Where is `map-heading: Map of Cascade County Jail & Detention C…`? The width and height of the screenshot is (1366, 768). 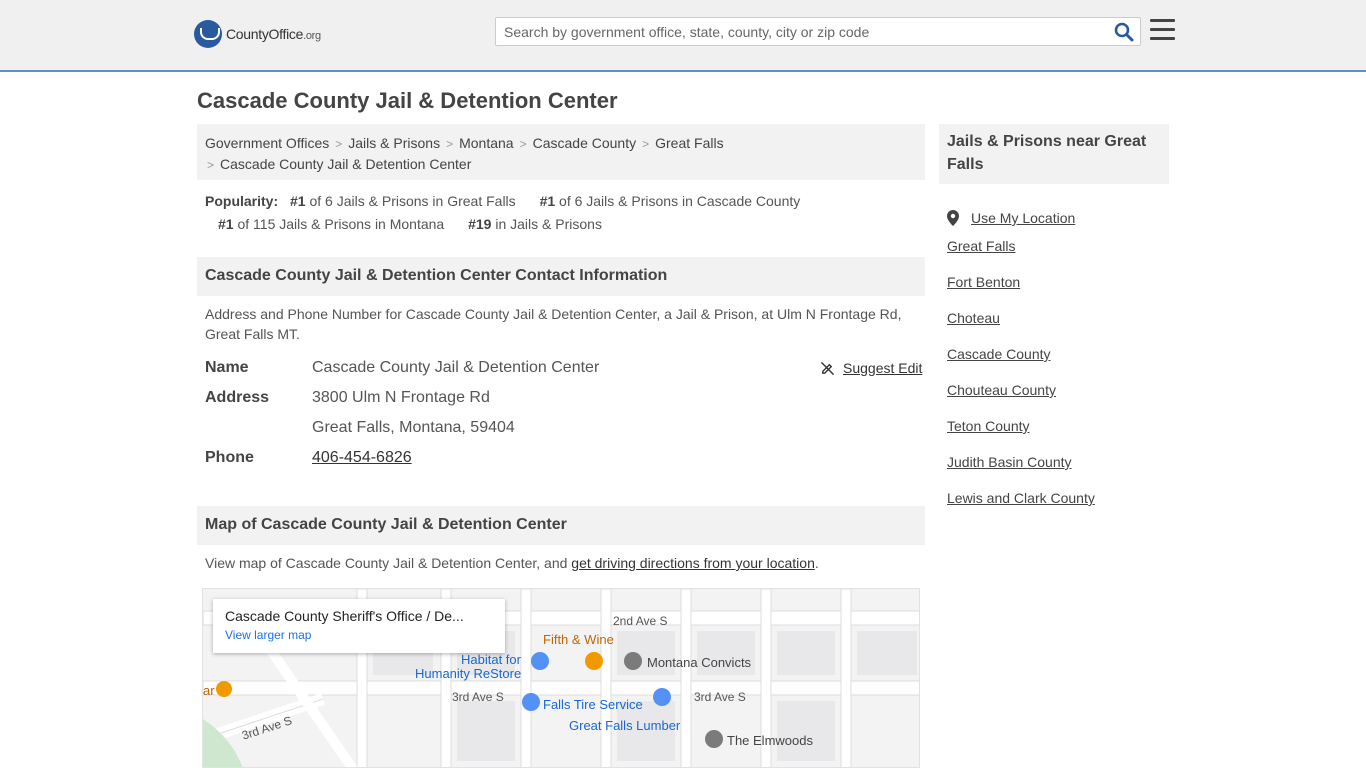
map-heading: Map of Cascade County Jail & Detention C… is located at coordinates (561, 525).